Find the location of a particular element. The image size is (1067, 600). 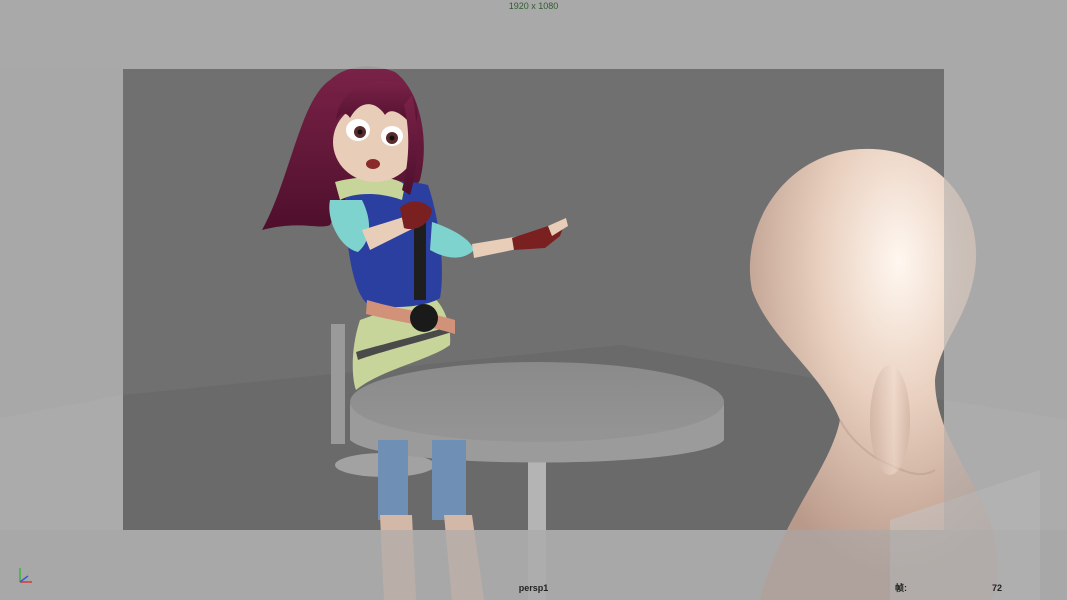

frame-value: 72 is located at coordinates (997, 588).